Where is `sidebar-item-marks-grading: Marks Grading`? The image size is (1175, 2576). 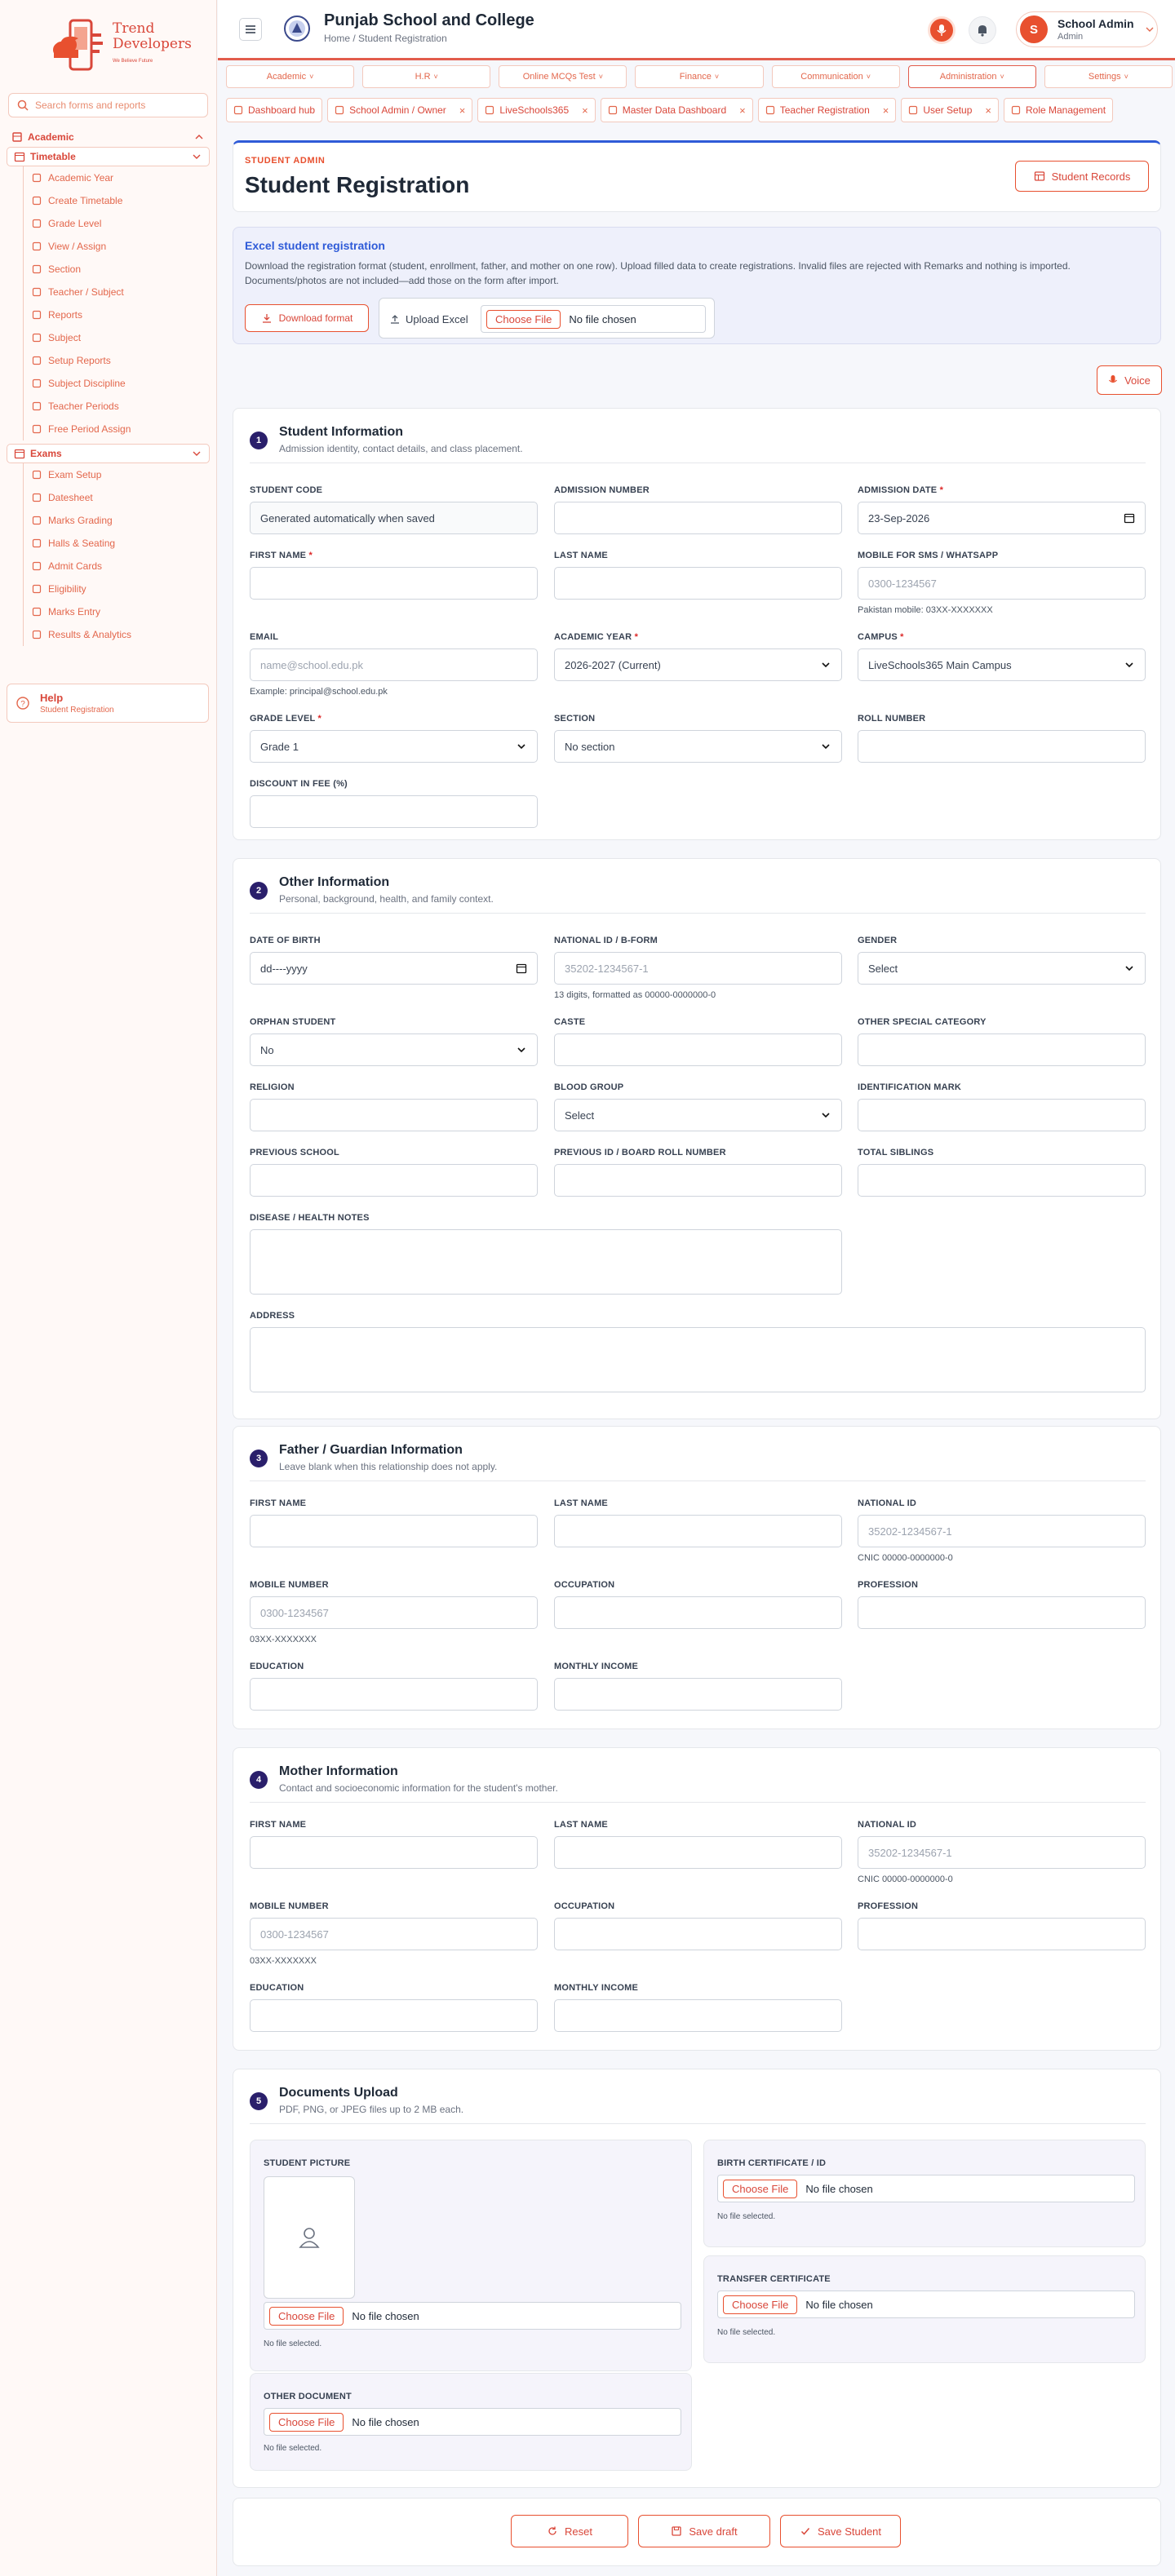
sidebar-item-marks-grading: Marks Grading is located at coordinates (120, 520).